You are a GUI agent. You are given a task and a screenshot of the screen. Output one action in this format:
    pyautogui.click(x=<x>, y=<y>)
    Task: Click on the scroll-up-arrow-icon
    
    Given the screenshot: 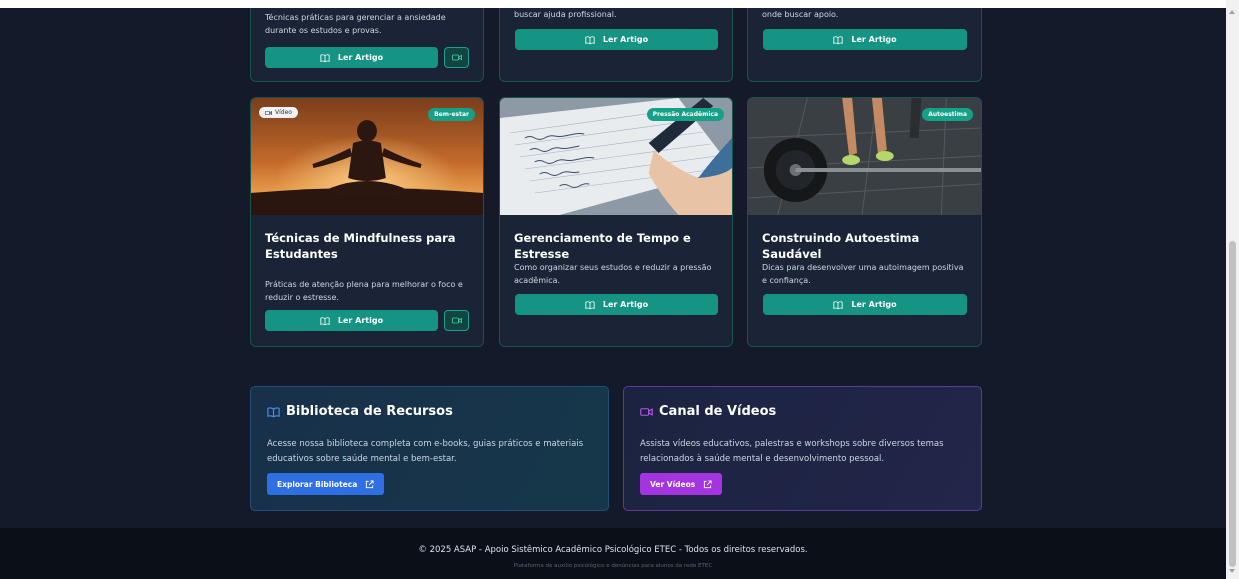 What is the action you would take?
    pyautogui.click(x=1232, y=12)
    